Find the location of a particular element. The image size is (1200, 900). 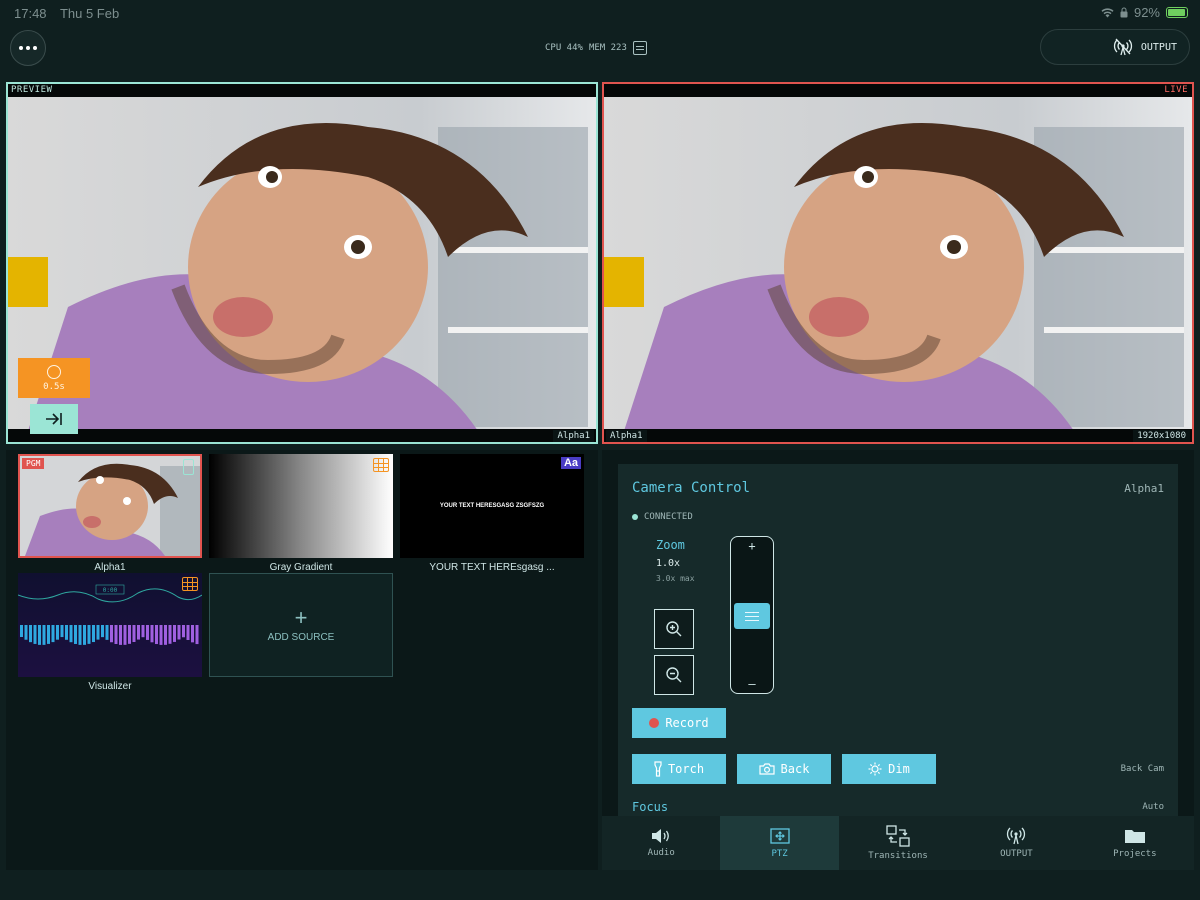

sun-icon is located at coordinates (875, 769).